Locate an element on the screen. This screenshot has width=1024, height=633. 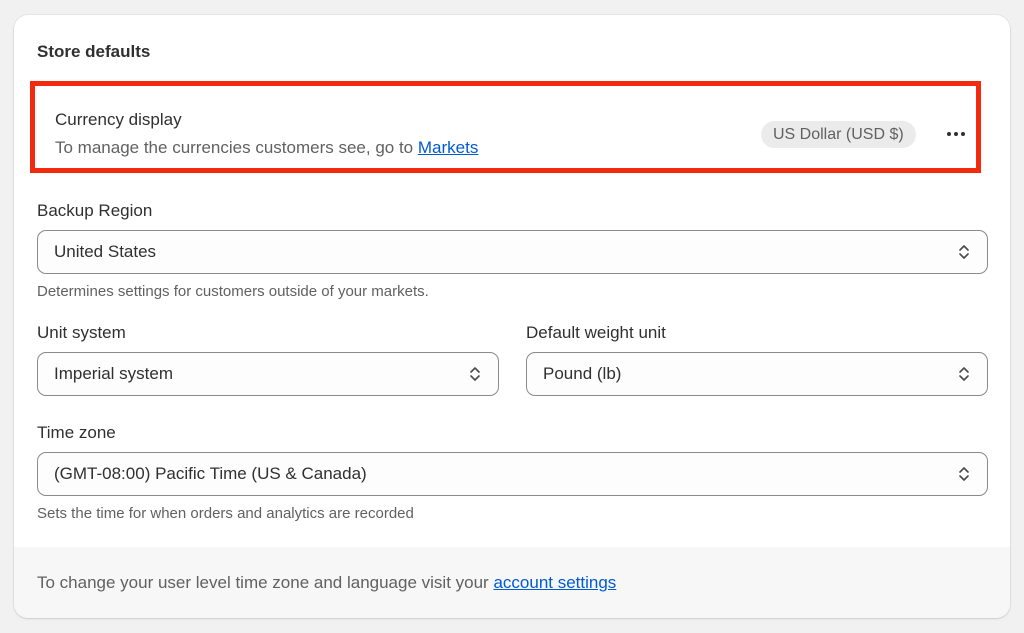
section-title: Store defaults is located at coordinates (94, 51).